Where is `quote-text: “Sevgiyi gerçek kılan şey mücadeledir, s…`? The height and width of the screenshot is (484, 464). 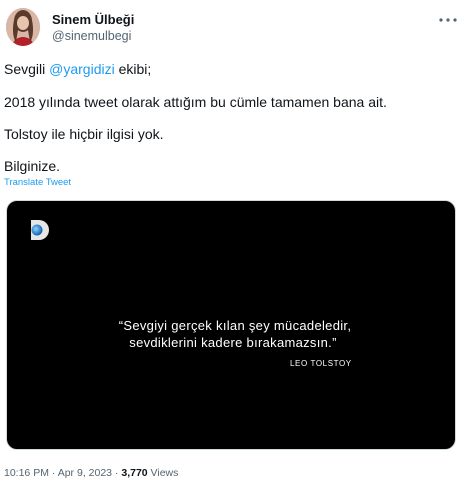 quote-text: “Sevgiyi gerçek kılan şey mücadeledir, s… is located at coordinates (231, 334).